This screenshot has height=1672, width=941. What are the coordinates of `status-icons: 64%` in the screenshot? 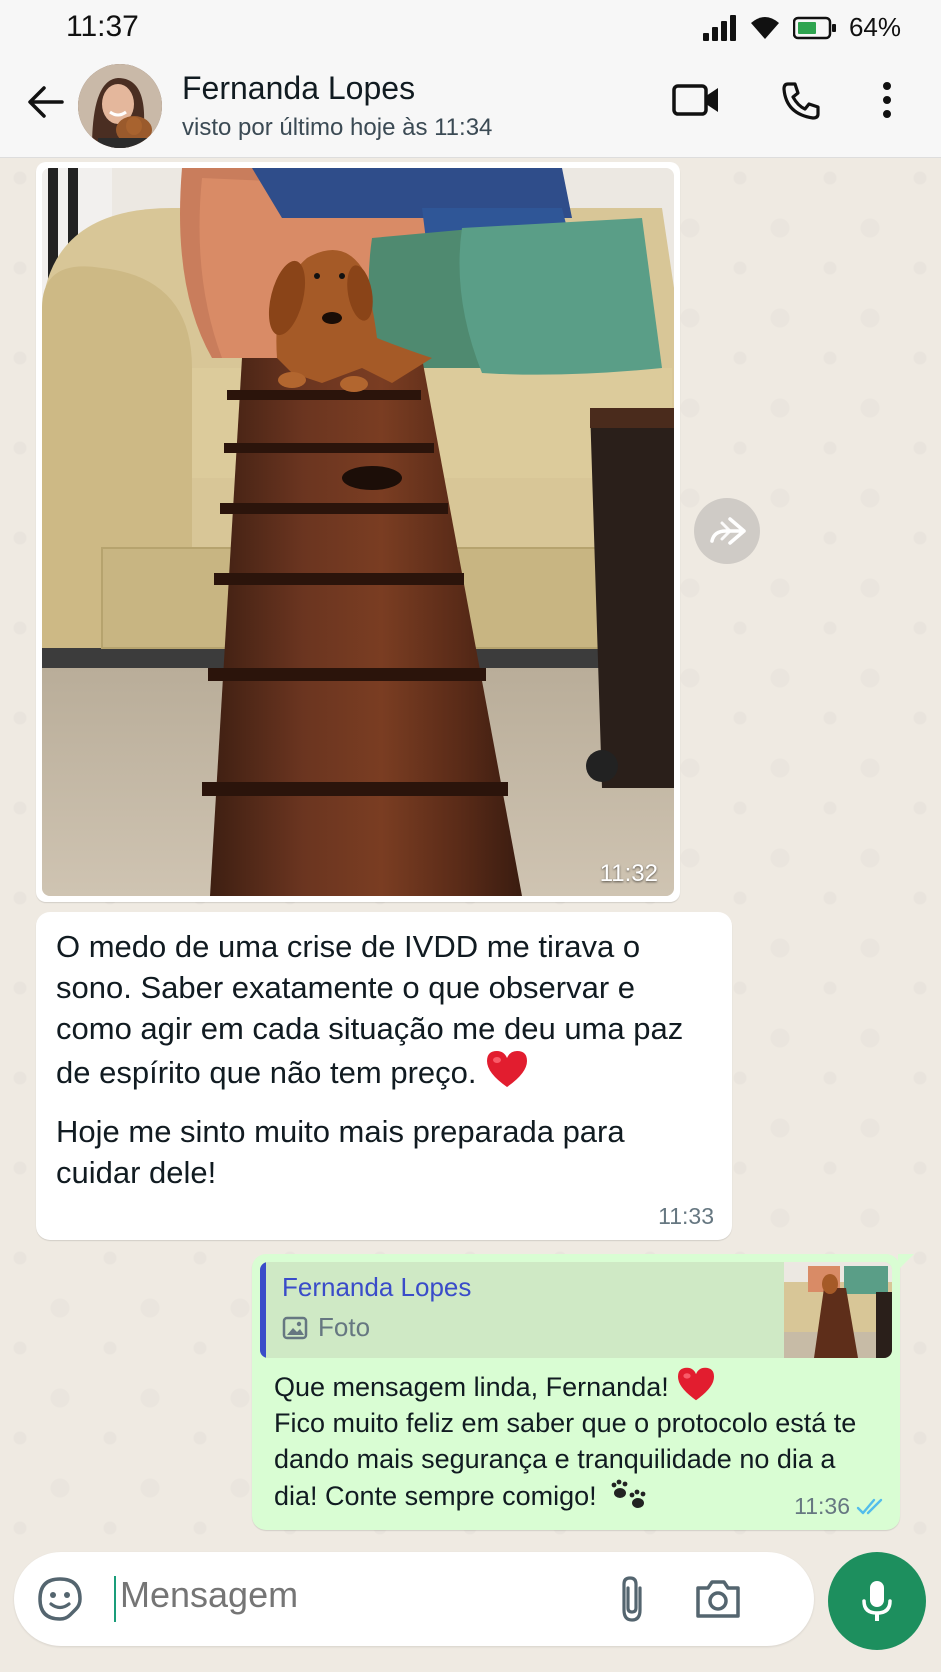 It's located at (801, 27).